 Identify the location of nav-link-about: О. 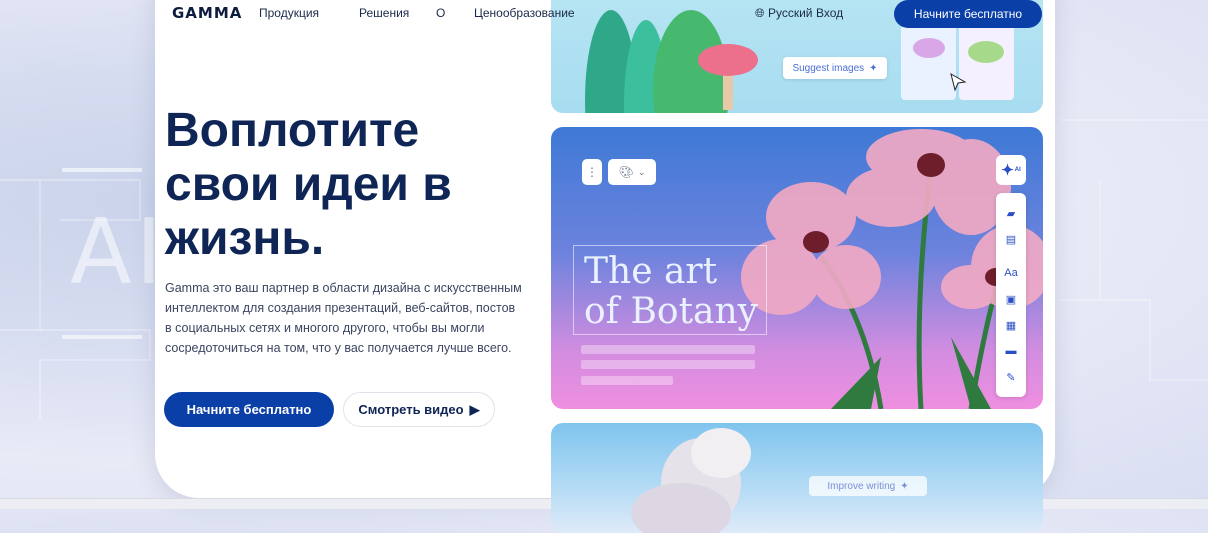
(440, 13).